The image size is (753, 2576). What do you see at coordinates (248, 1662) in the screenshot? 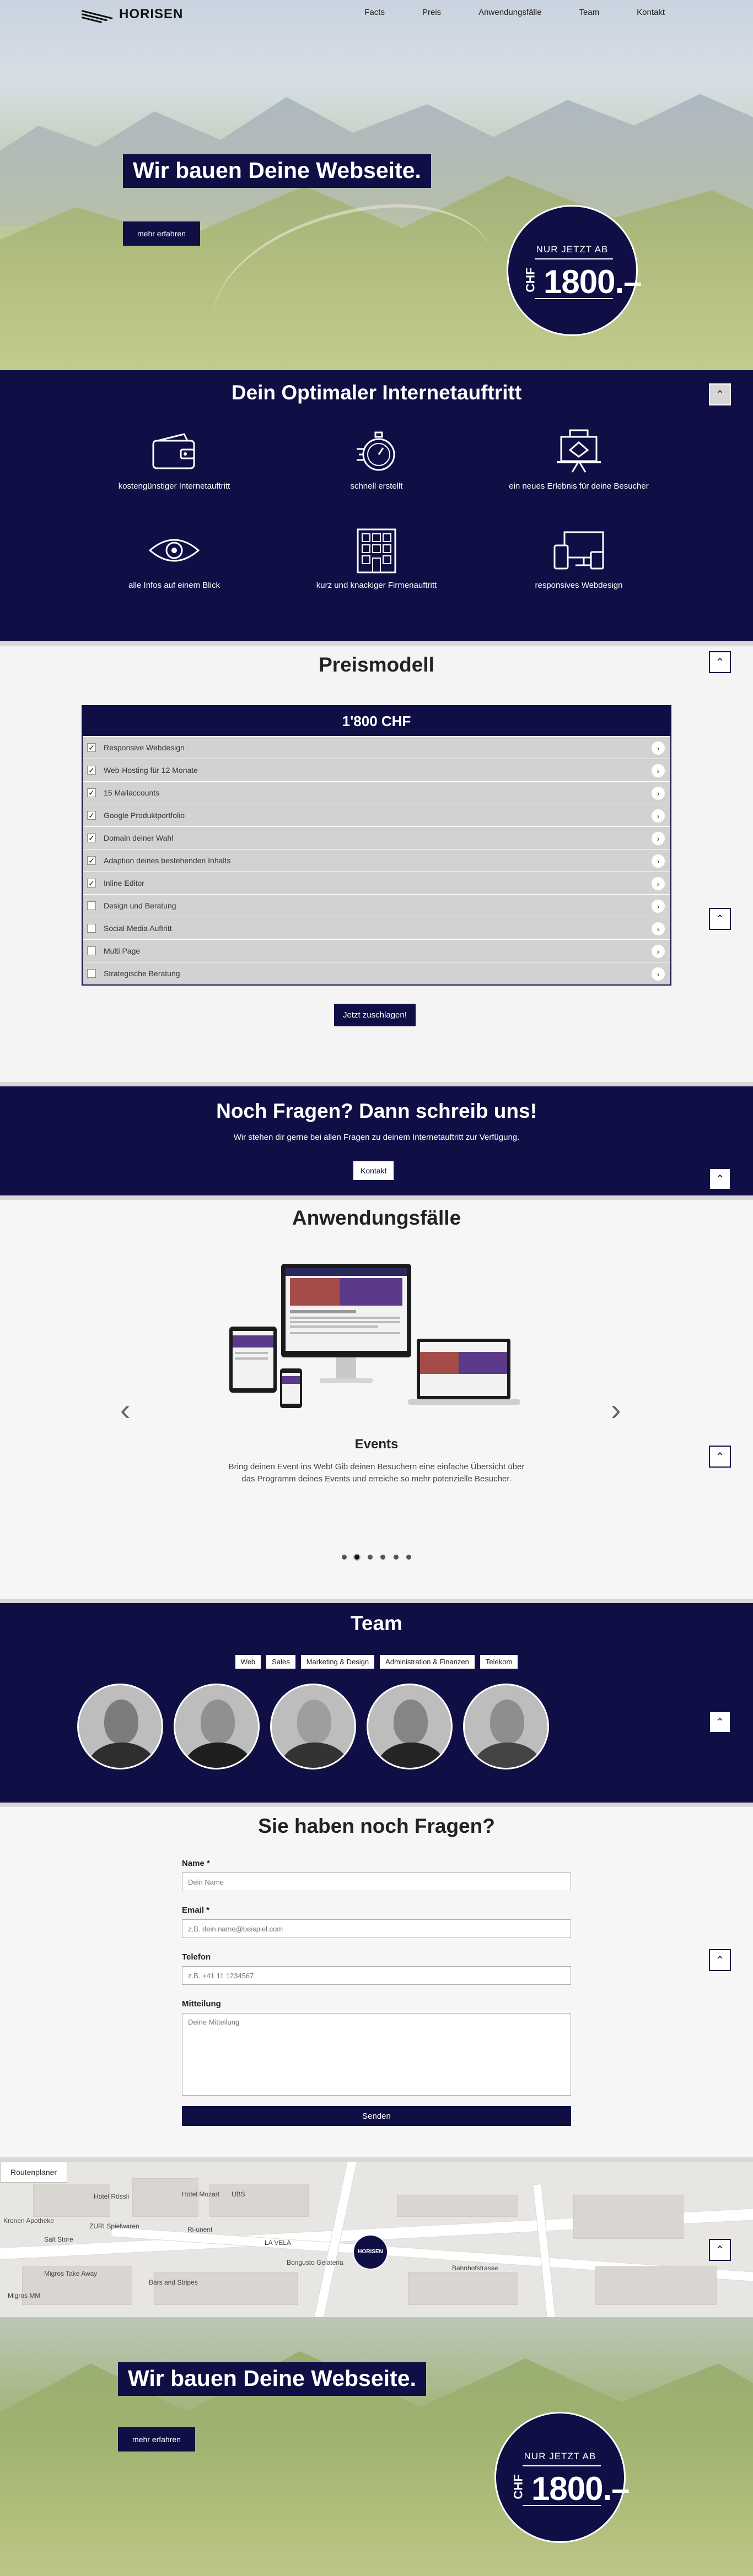
I see `team-tag-web: Web` at bounding box center [248, 1662].